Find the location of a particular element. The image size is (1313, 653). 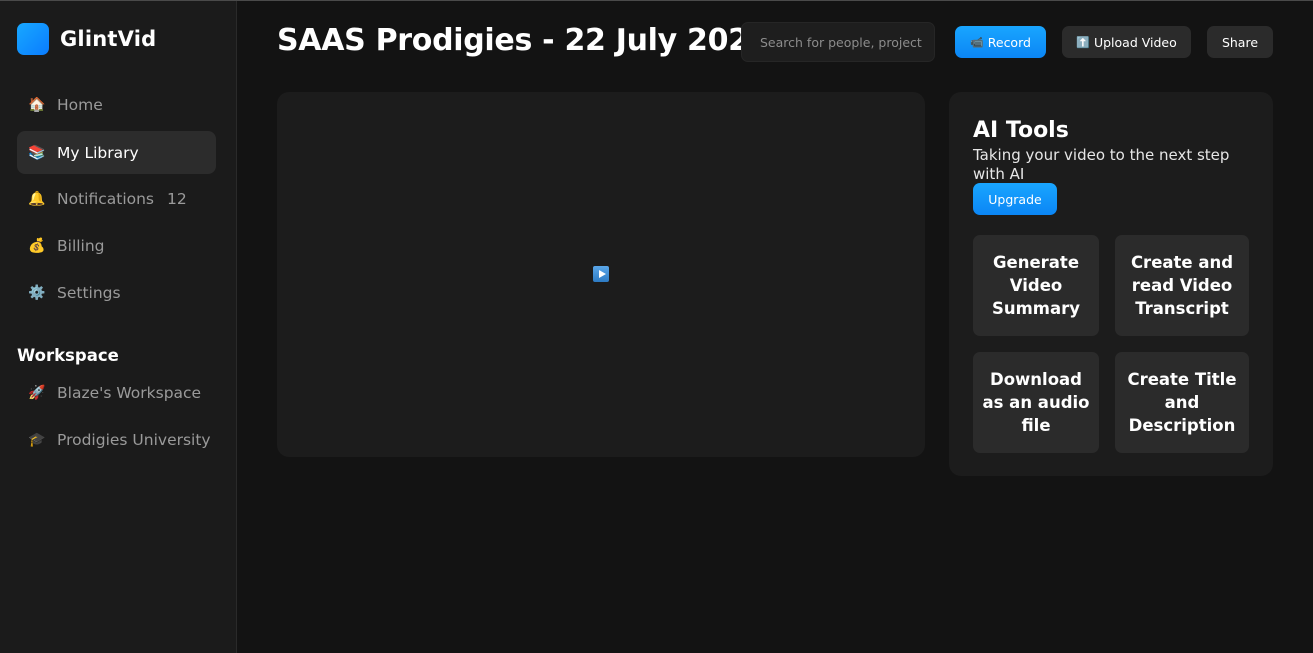

brand: GlintVid is located at coordinates (86, 39).